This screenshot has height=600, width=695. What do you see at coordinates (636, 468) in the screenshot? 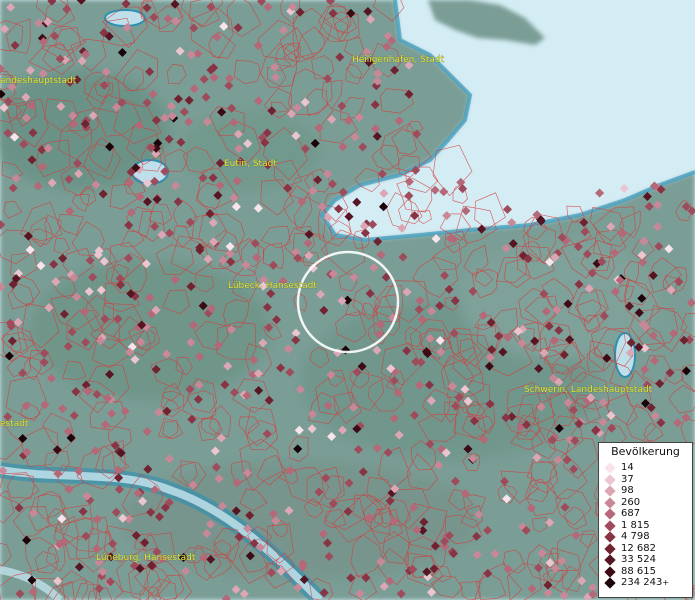
I see `legend-item: 14` at bounding box center [636, 468].